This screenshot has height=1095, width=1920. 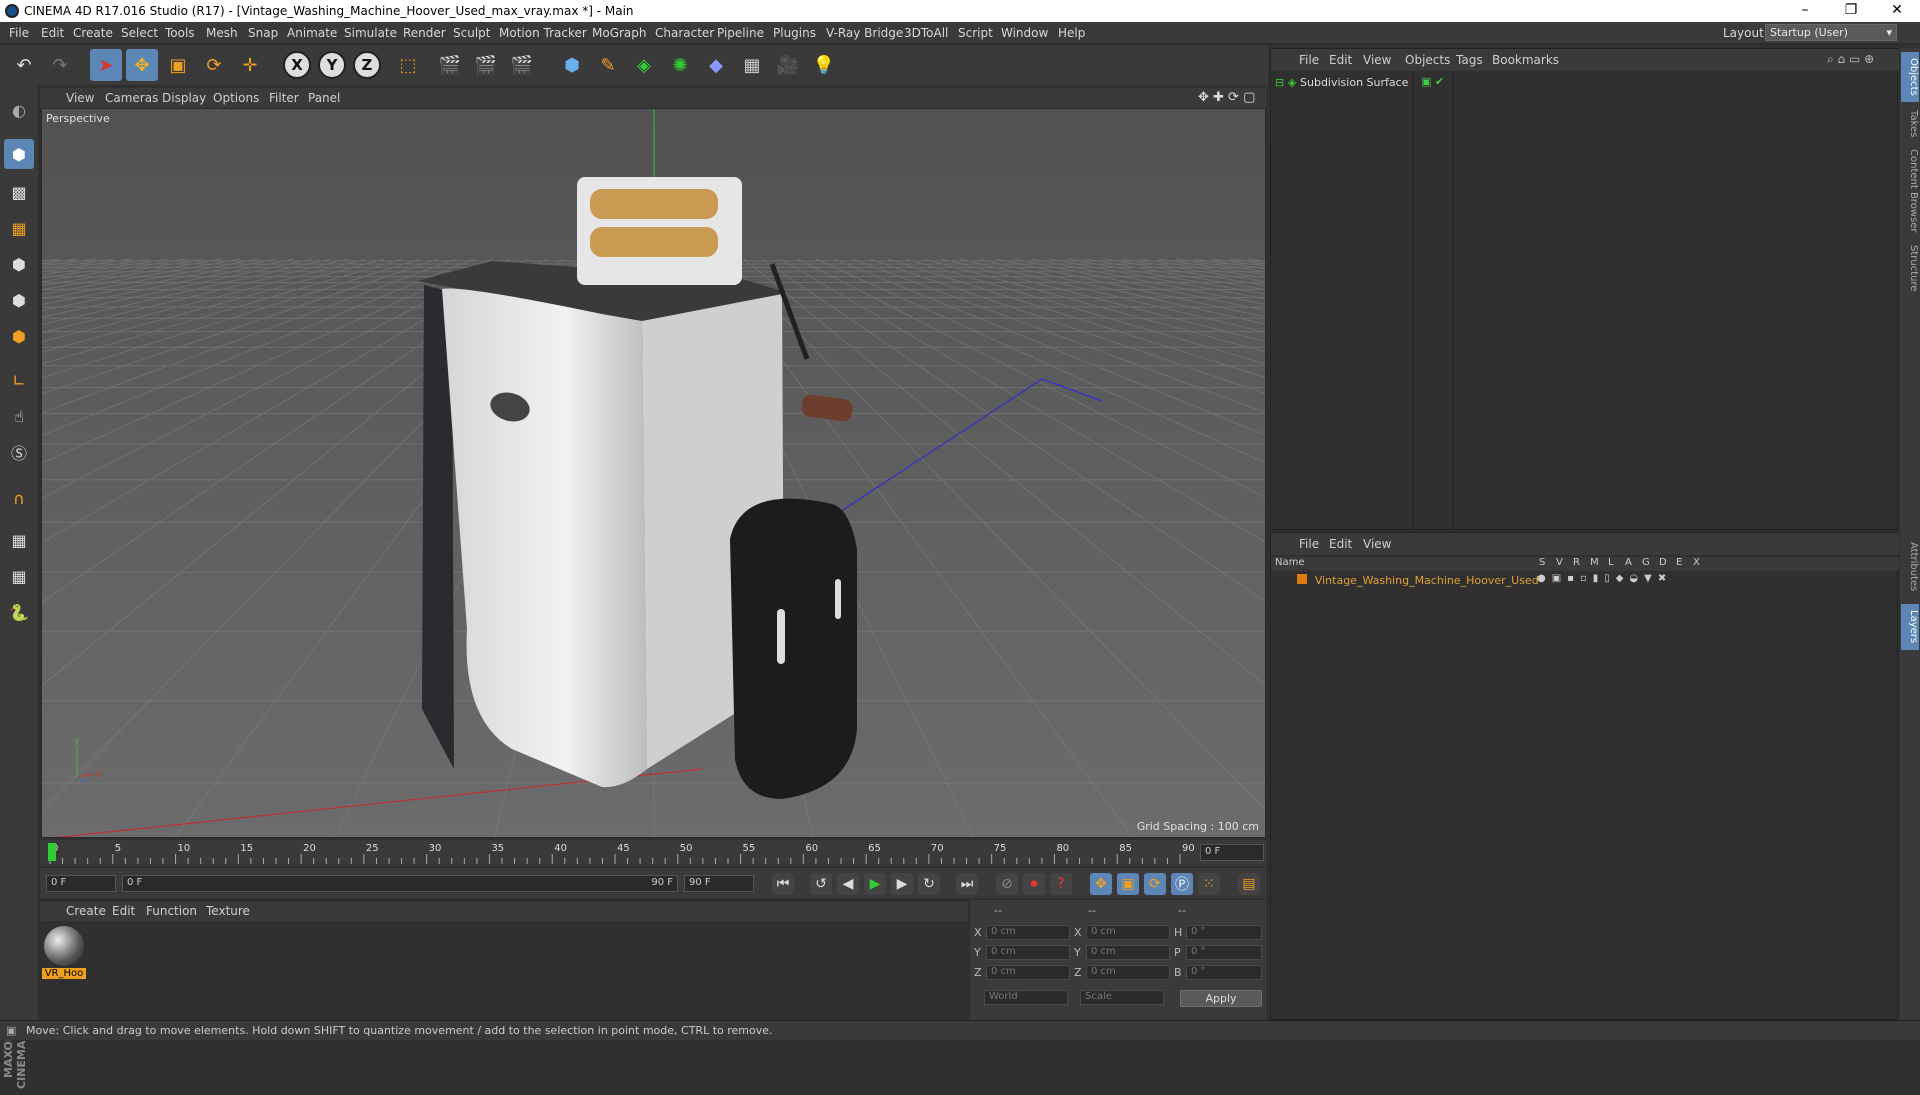 What do you see at coordinates (1007, 884) in the screenshot?
I see `record-disabled-icon: ⊘` at bounding box center [1007, 884].